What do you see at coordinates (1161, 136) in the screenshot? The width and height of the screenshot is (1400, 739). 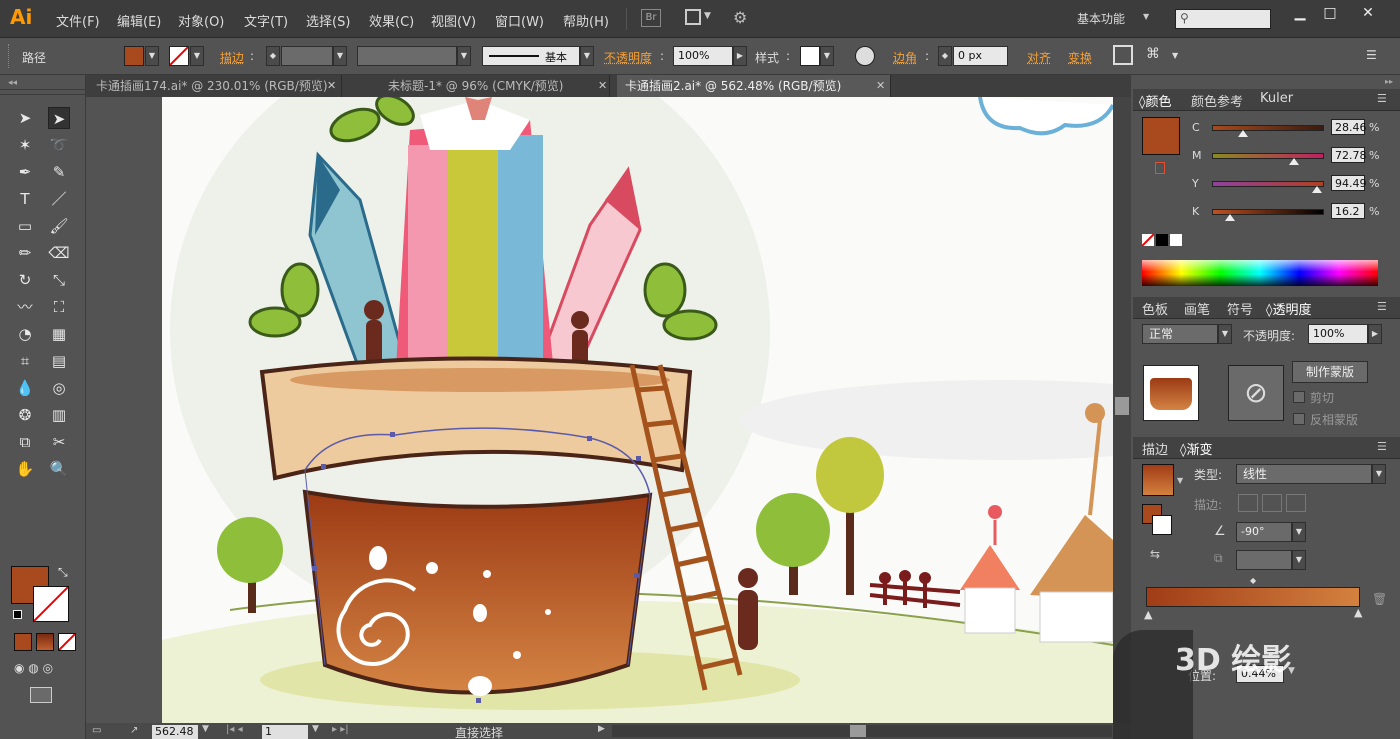 I see `color-swatch` at bounding box center [1161, 136].